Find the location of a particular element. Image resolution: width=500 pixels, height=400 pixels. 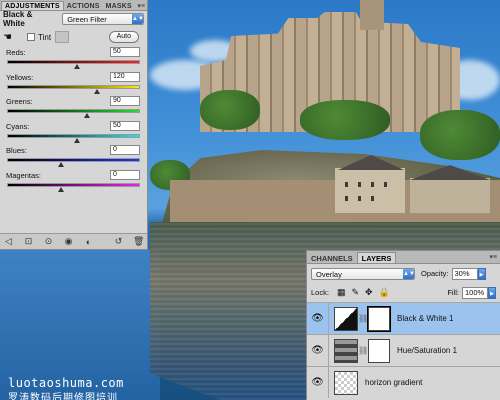

slider-greens: Greens: 90 is located at coordinates (73, 106).